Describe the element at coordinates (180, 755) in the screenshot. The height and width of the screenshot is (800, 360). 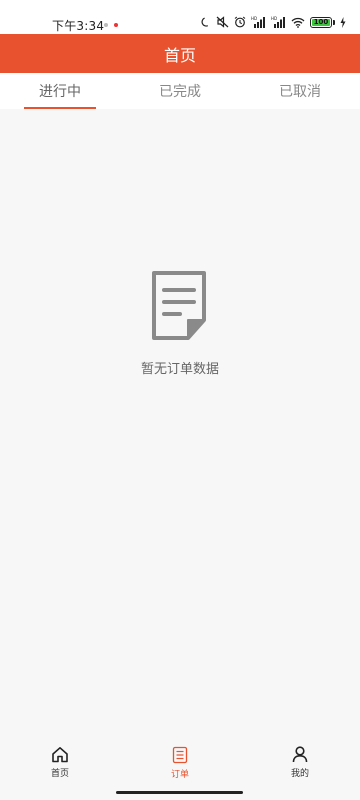
I see `order-icon` at that location.